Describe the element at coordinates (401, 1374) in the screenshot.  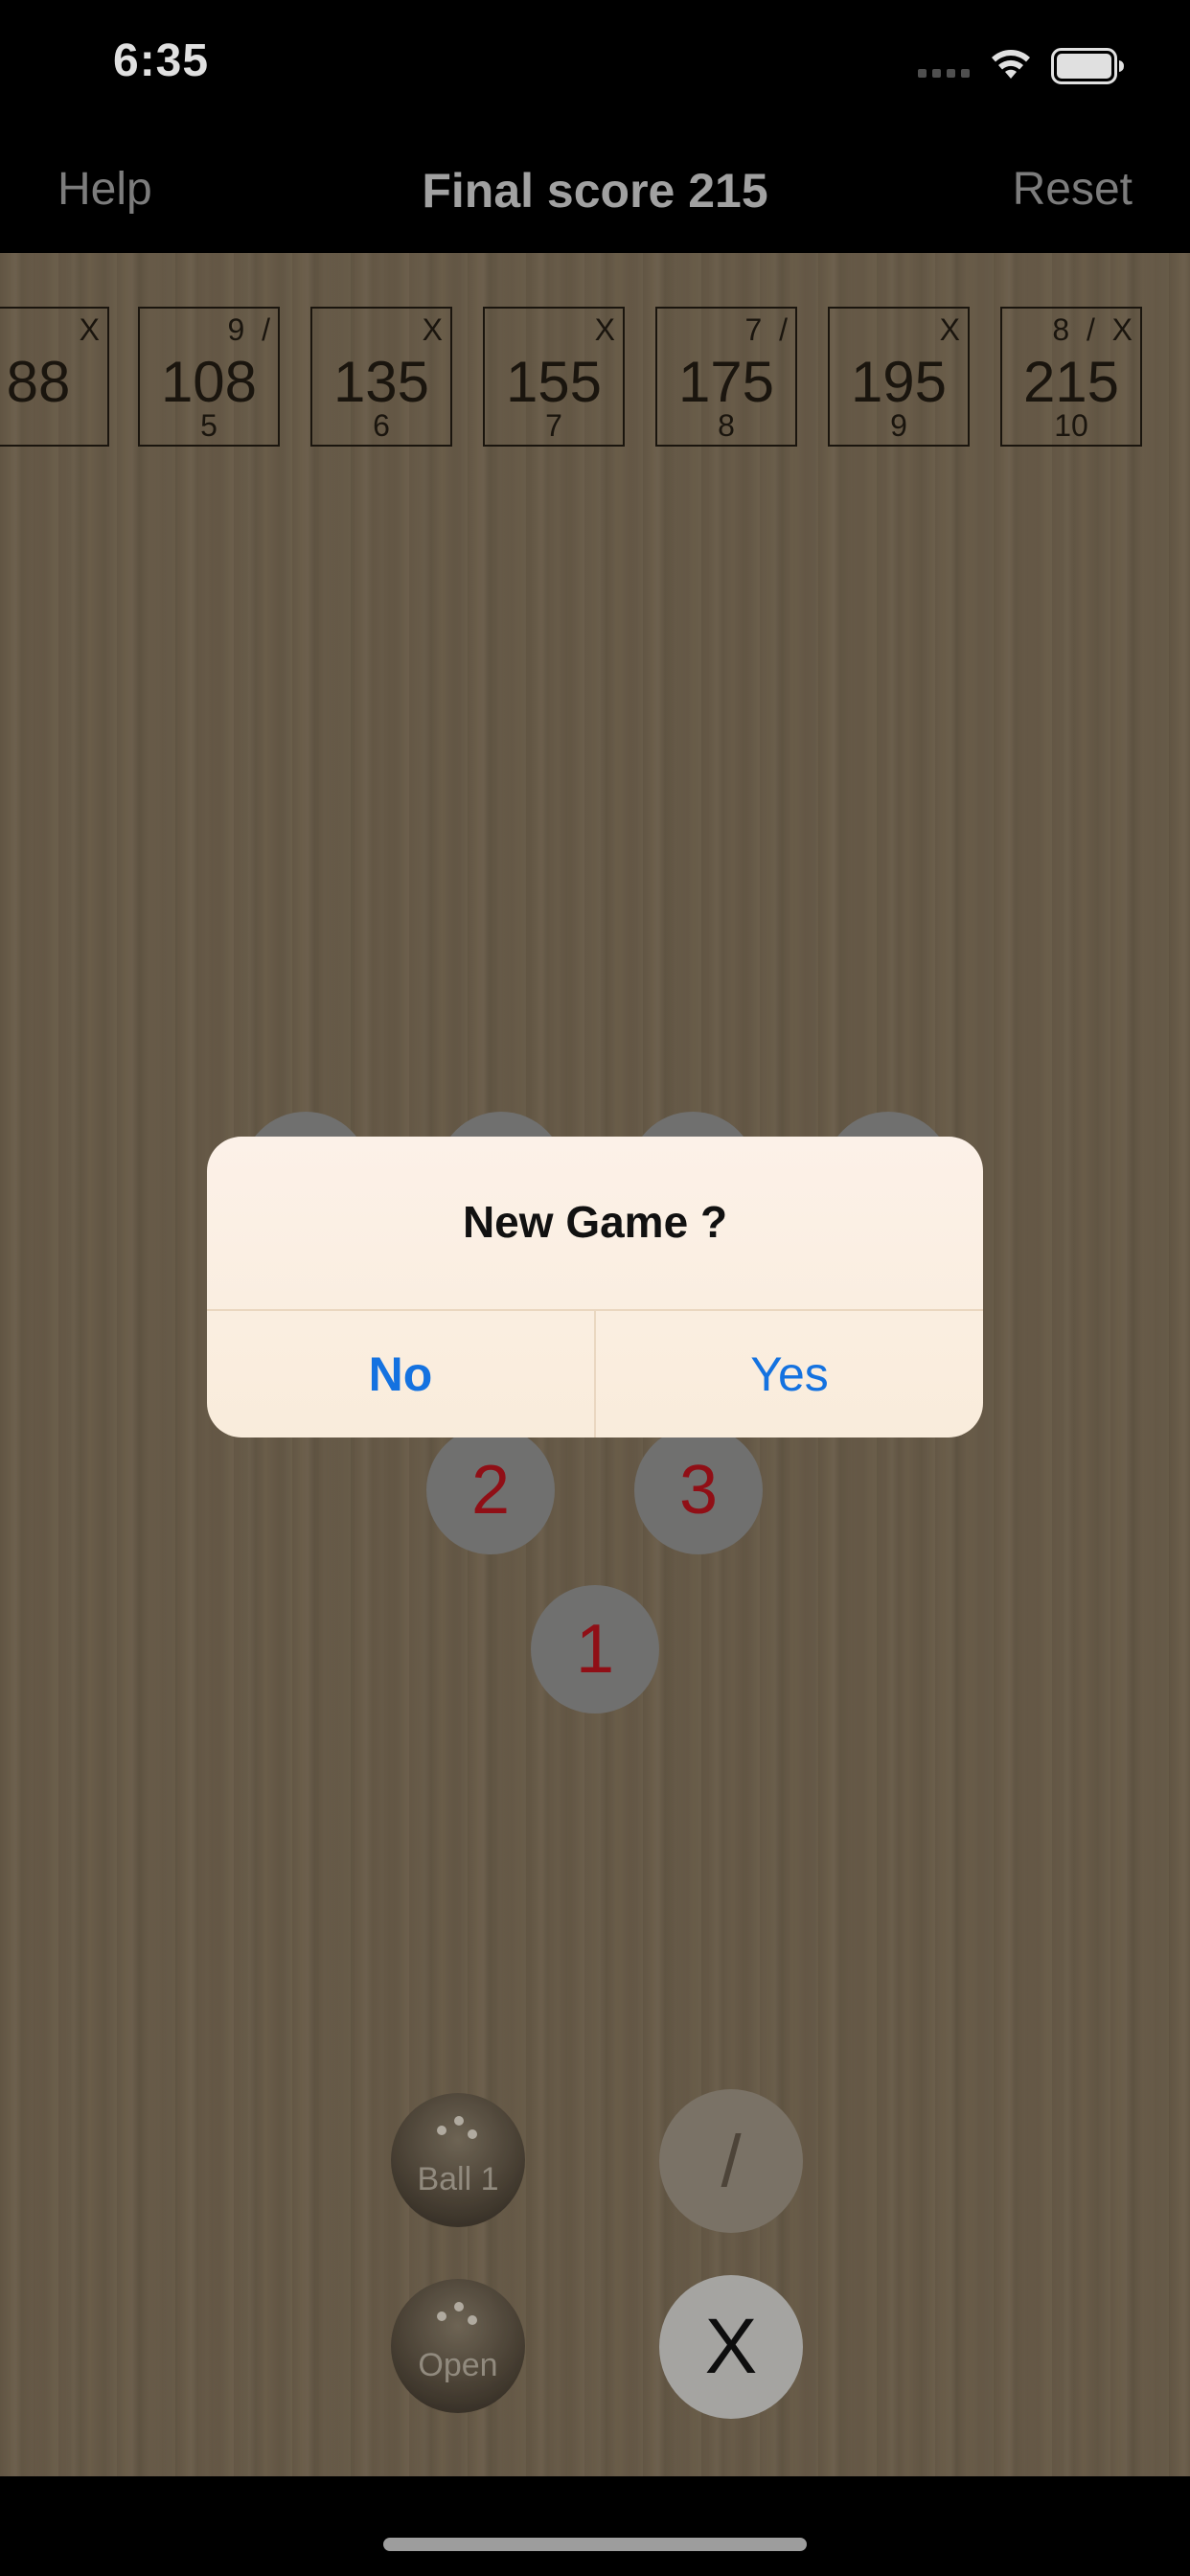
I see `no-button: No` at that location.